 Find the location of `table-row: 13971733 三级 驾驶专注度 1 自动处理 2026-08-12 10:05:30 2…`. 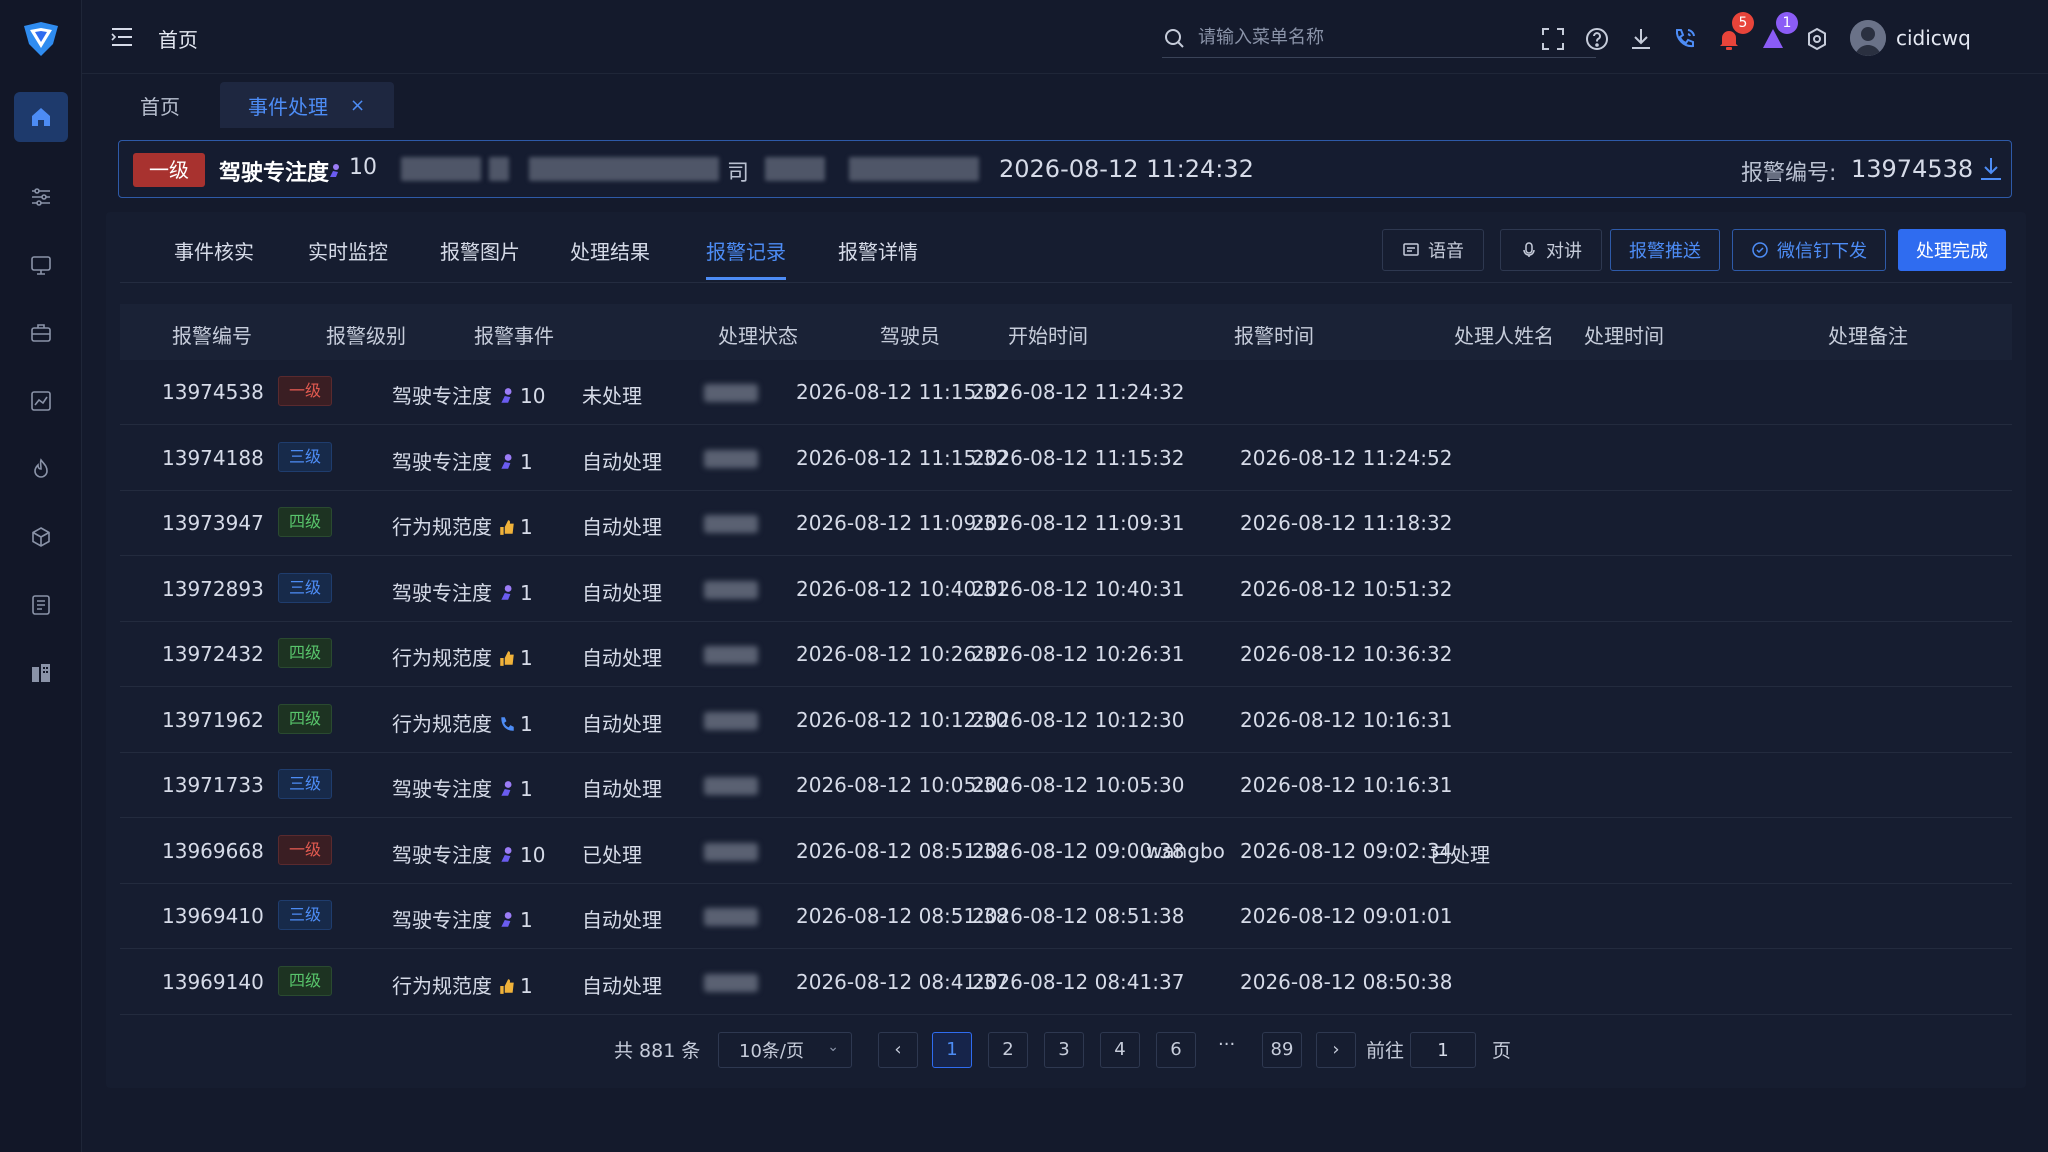

table-row: 13971733 三级 驾驶专注度 1 自动处理 2026-08-12 10:05:30 2… is located at coordinates (1066, 785).